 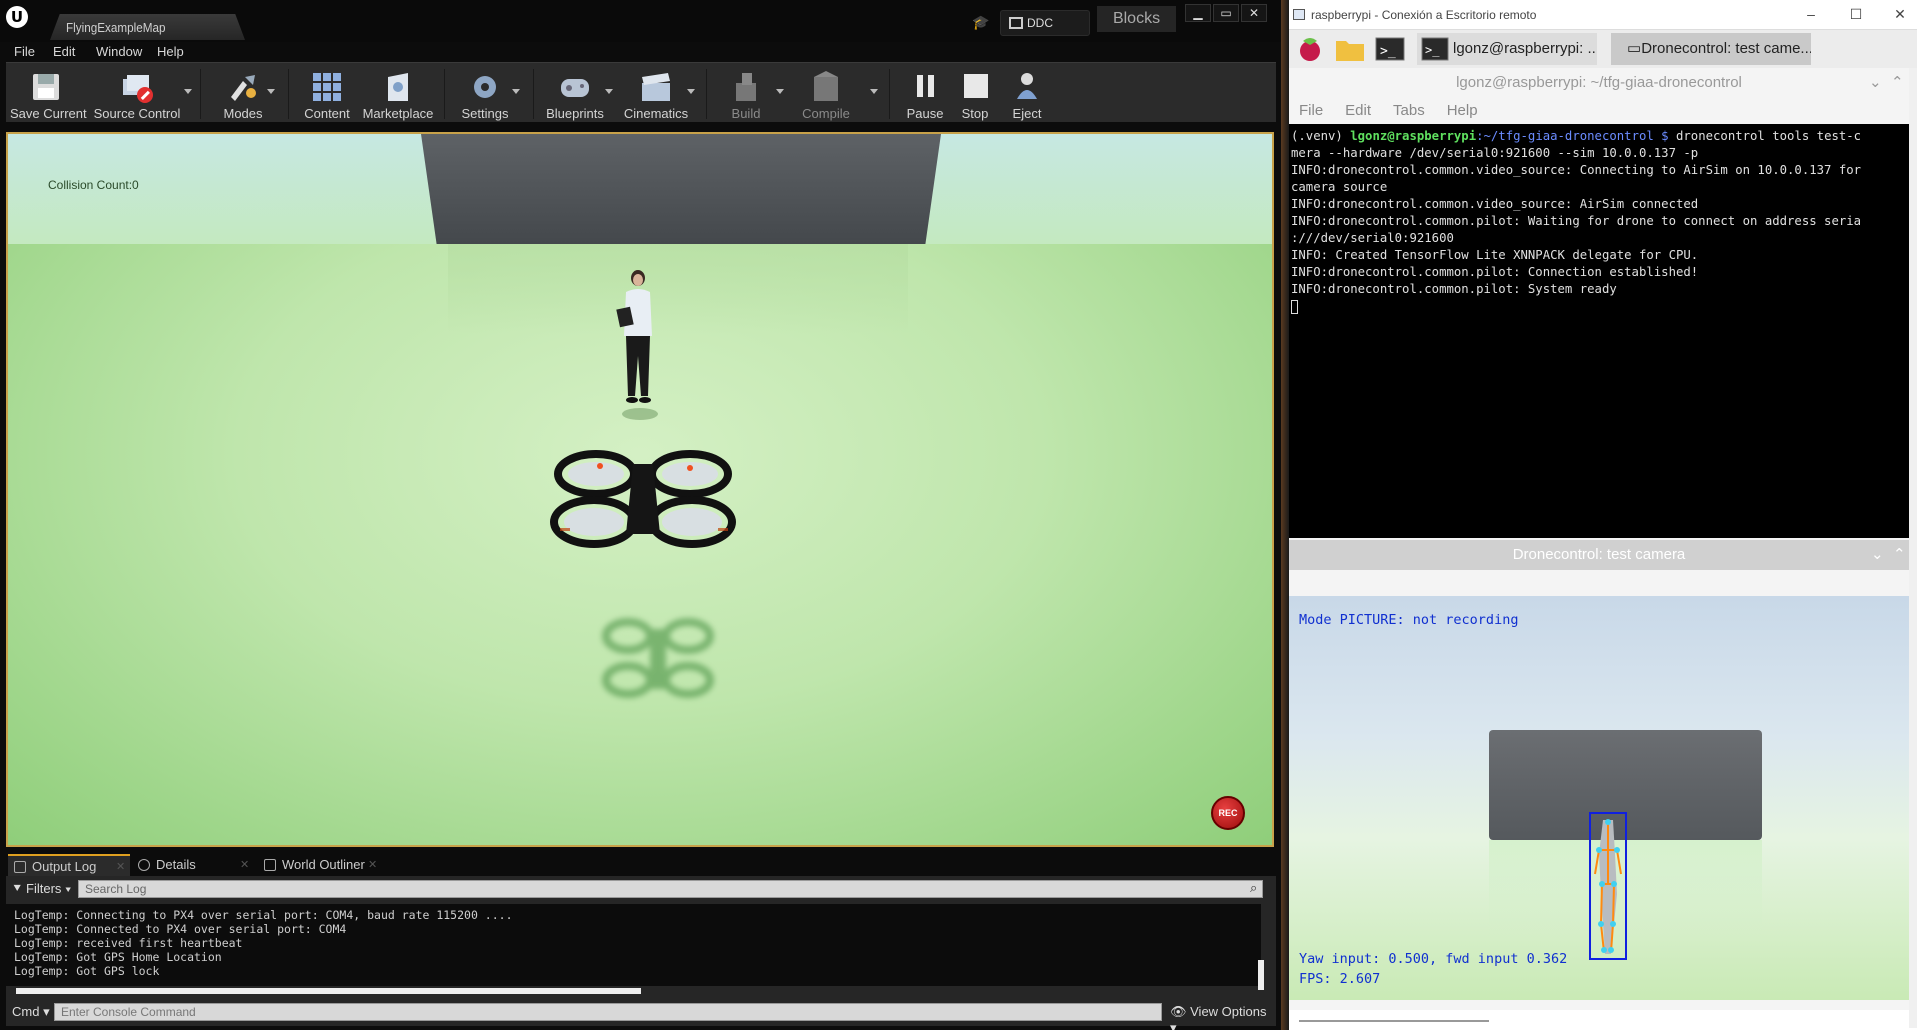 What do you see at coordinates (608, 1012) in the screenshot?
I see `console-command-input: Enter Console Command` at bounding box center [608, 1012].